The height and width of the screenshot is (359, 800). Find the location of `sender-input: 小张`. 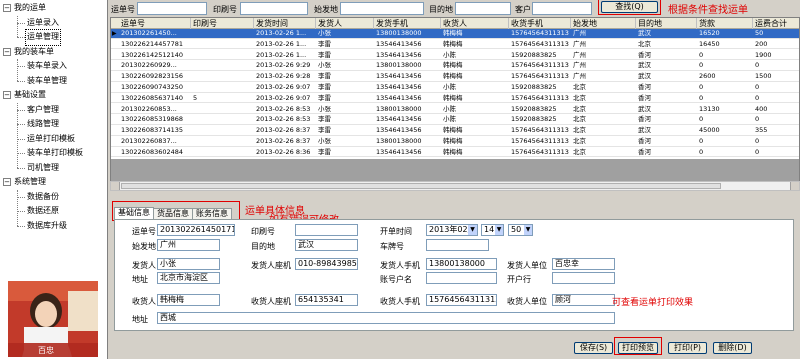

sender-input: 小张 is located at coordinates (188, 264).